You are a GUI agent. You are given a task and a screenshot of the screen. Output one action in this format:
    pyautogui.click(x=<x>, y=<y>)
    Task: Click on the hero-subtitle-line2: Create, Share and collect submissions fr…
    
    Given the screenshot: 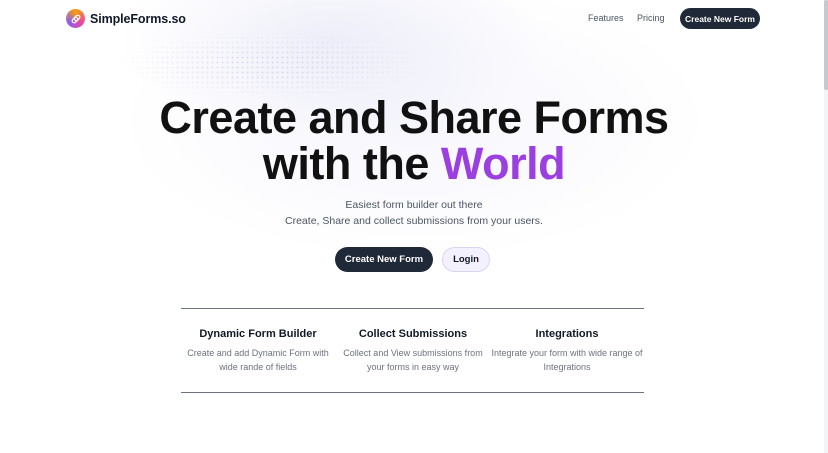 What is the action you would take?
    pyautogui.click(x=414, y=221)
    